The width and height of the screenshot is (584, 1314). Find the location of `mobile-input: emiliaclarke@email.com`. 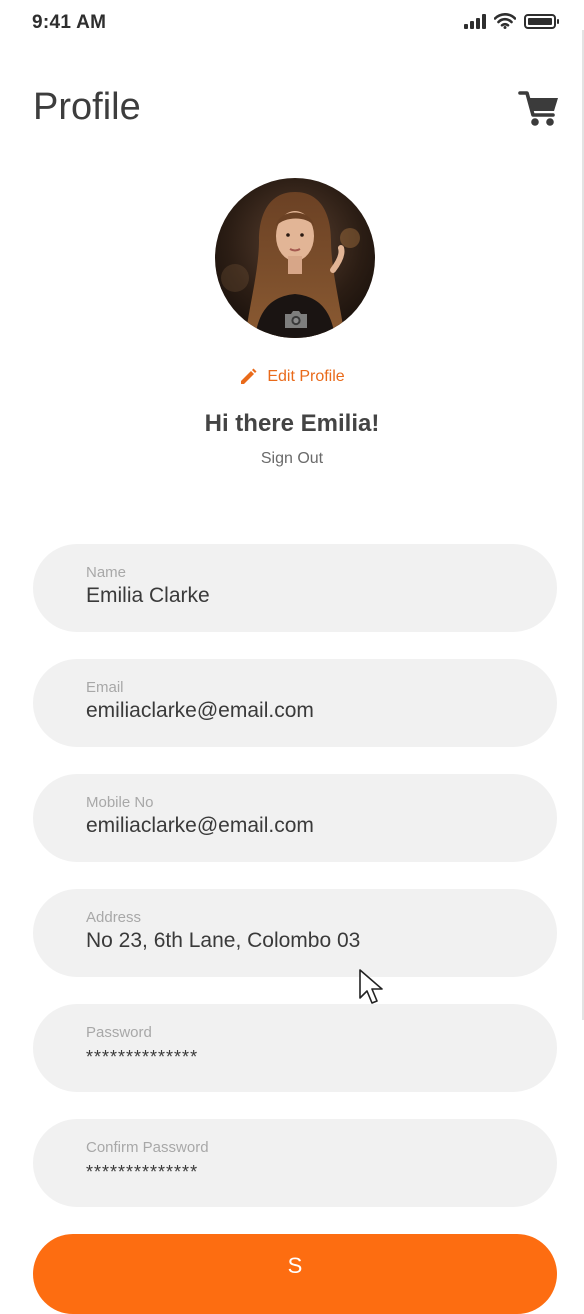

mobile-input: emiliaclarke@email.com is located at coordinates (296, 826).